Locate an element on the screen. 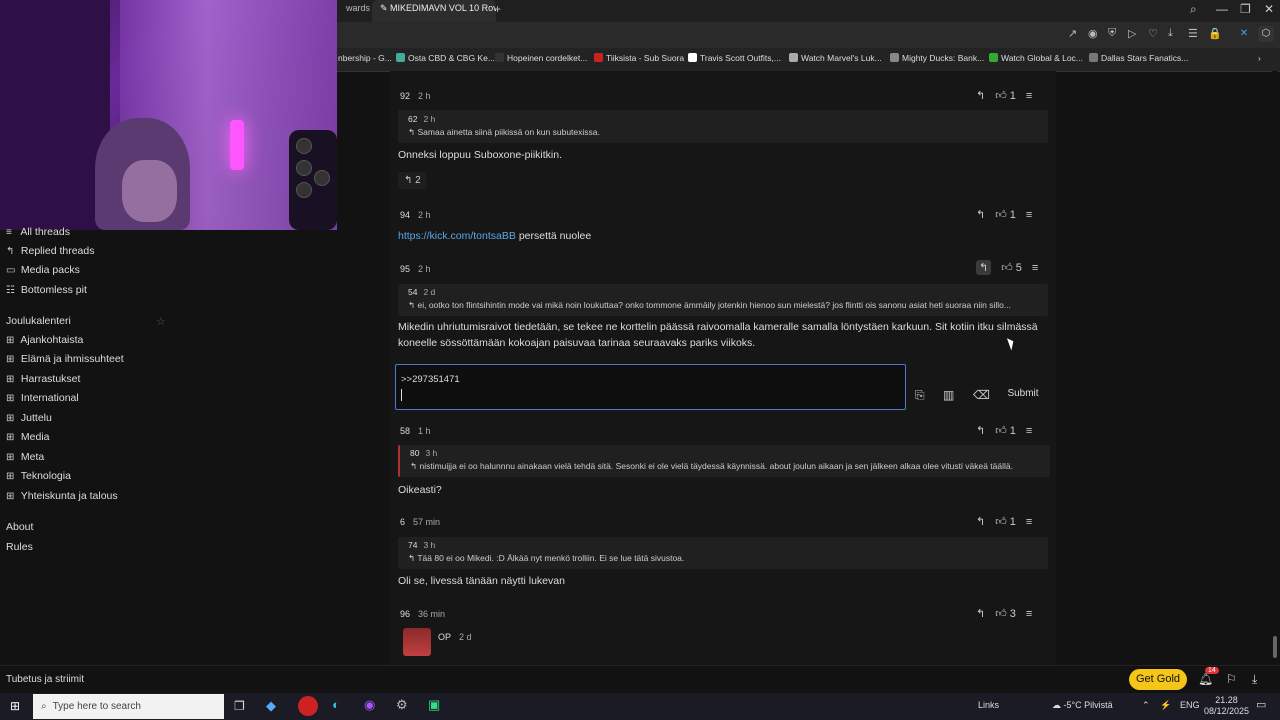 The width and height of the screenshot is (1280, 720). camera-icon: ◉ is located at coordinates (1093, 33).